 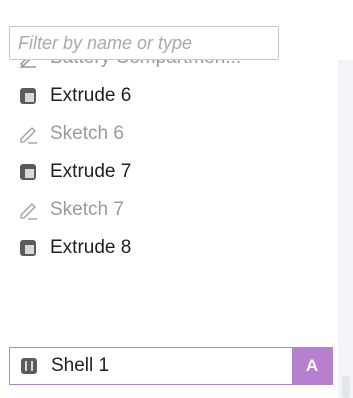 What do you see at coordinates (171, 210) in the screenshot?
I see `list-item-sketch-7: Sketch 7` at bounding box center [171, 210].